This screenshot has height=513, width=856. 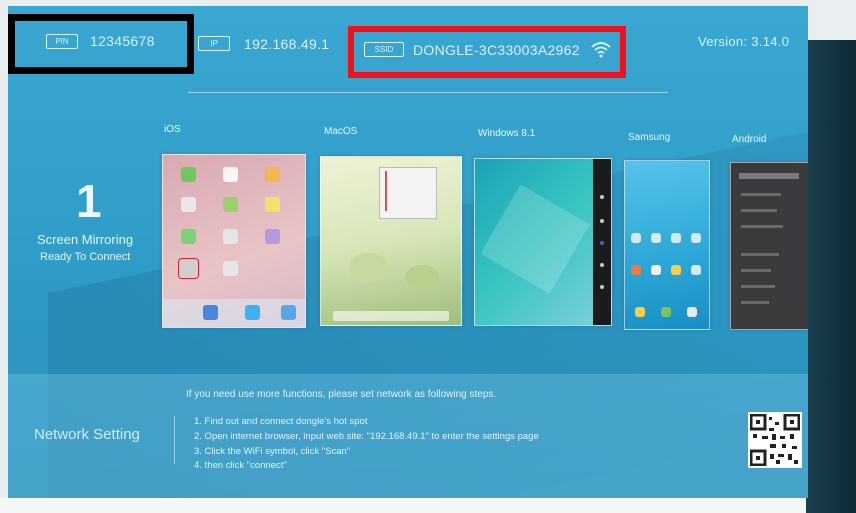 I want to click on qr-code-pattern, so click(x=775, y=440).